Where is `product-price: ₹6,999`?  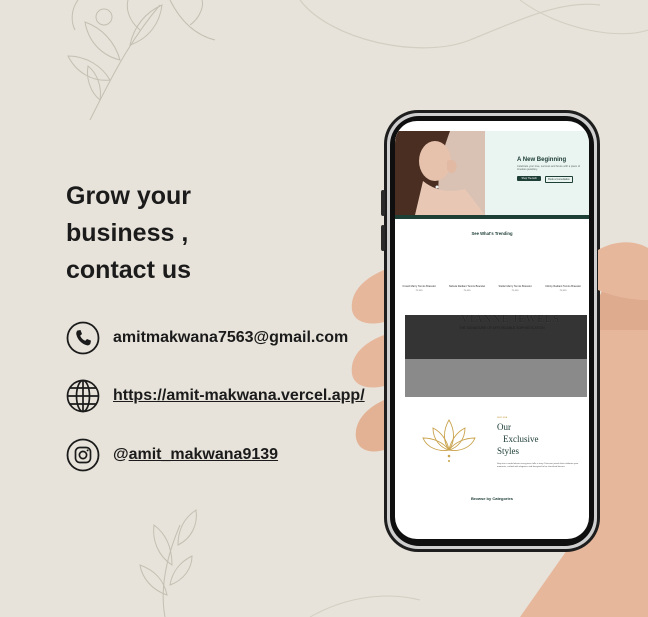
product-price: ₹6,999 is located at coordinates (563, 291).